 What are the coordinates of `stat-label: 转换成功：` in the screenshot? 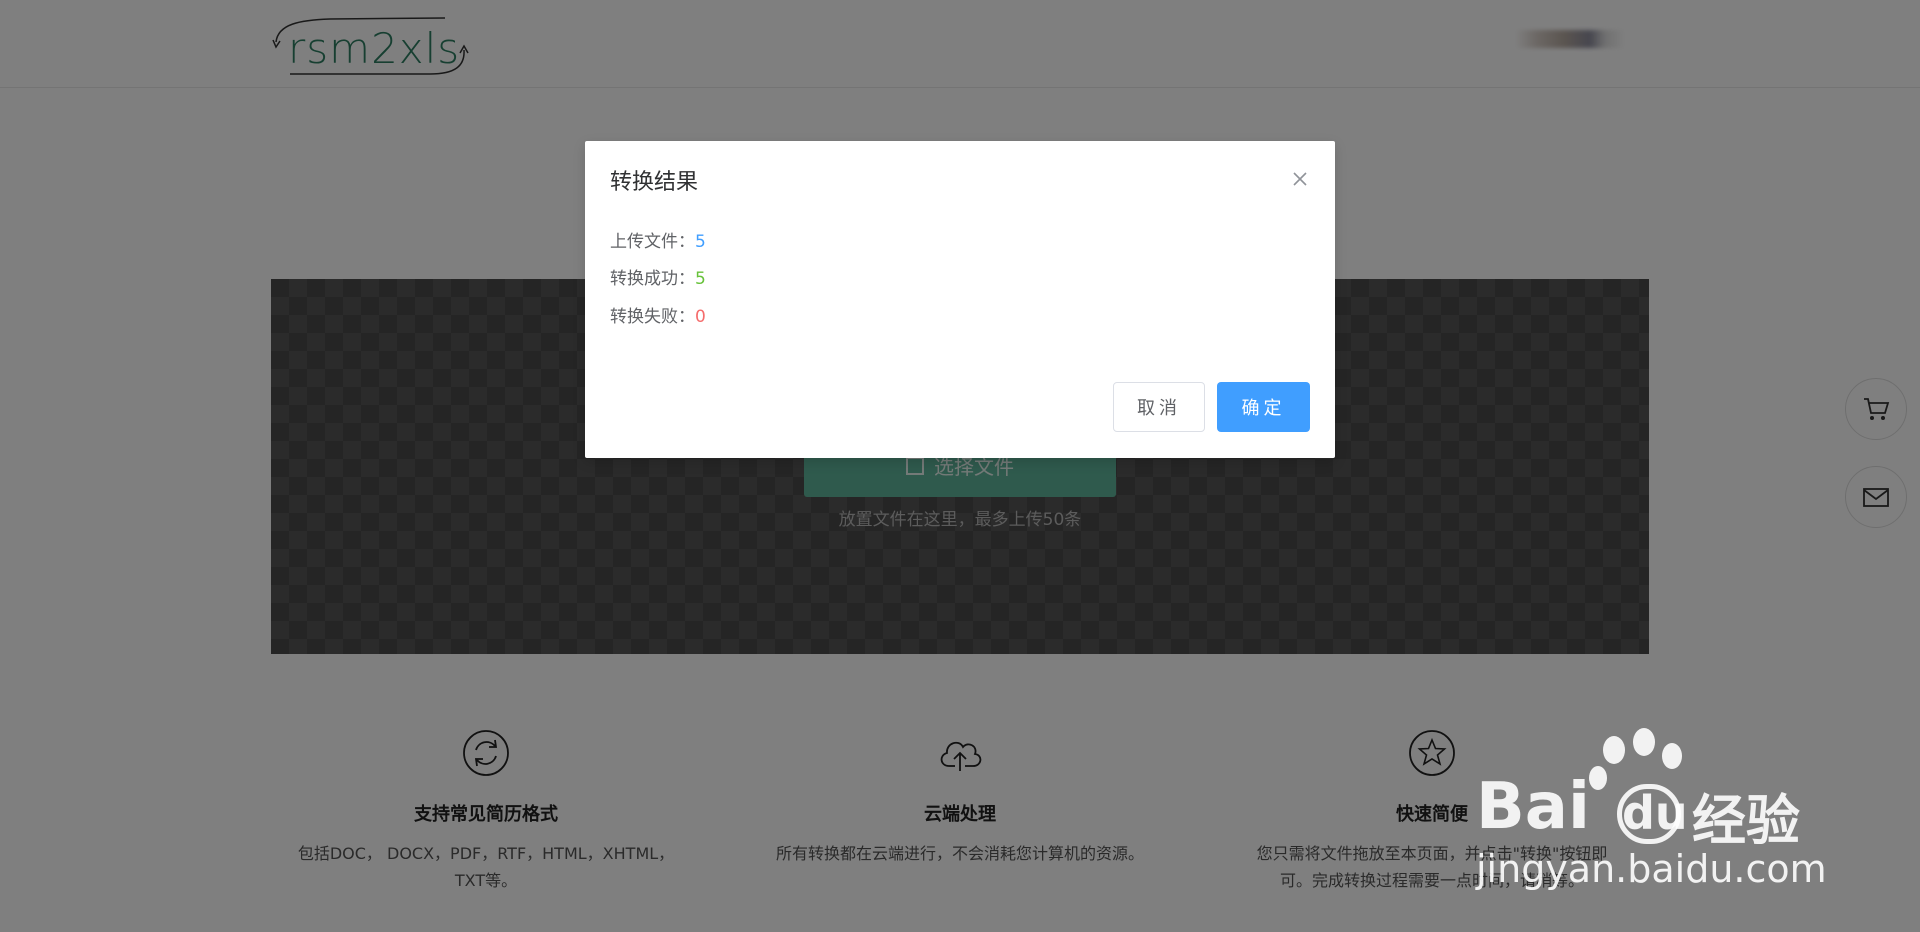 It's located at (652, 279).